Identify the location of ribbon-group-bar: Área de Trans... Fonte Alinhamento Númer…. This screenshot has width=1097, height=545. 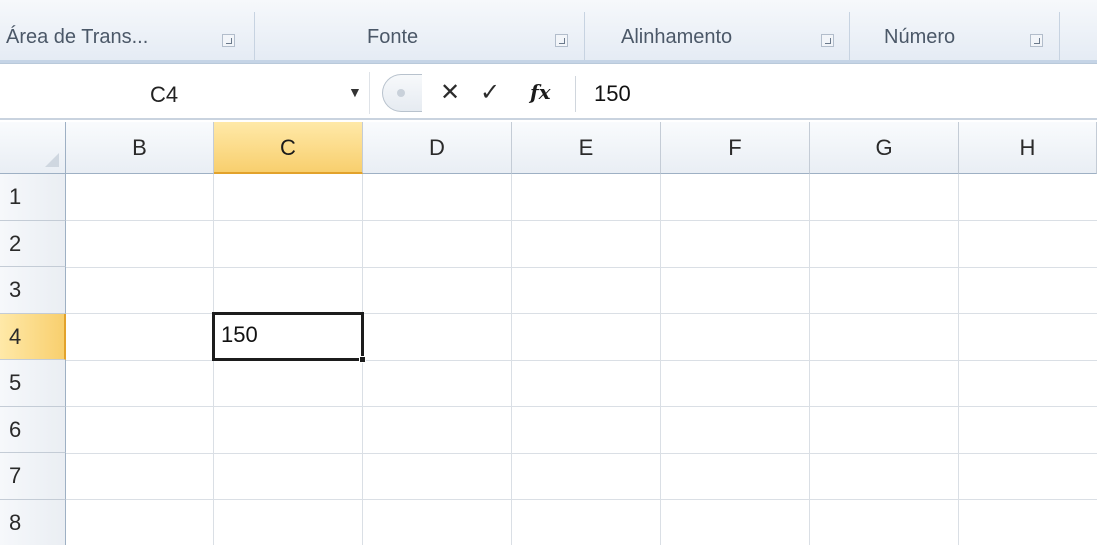
(548, 32).